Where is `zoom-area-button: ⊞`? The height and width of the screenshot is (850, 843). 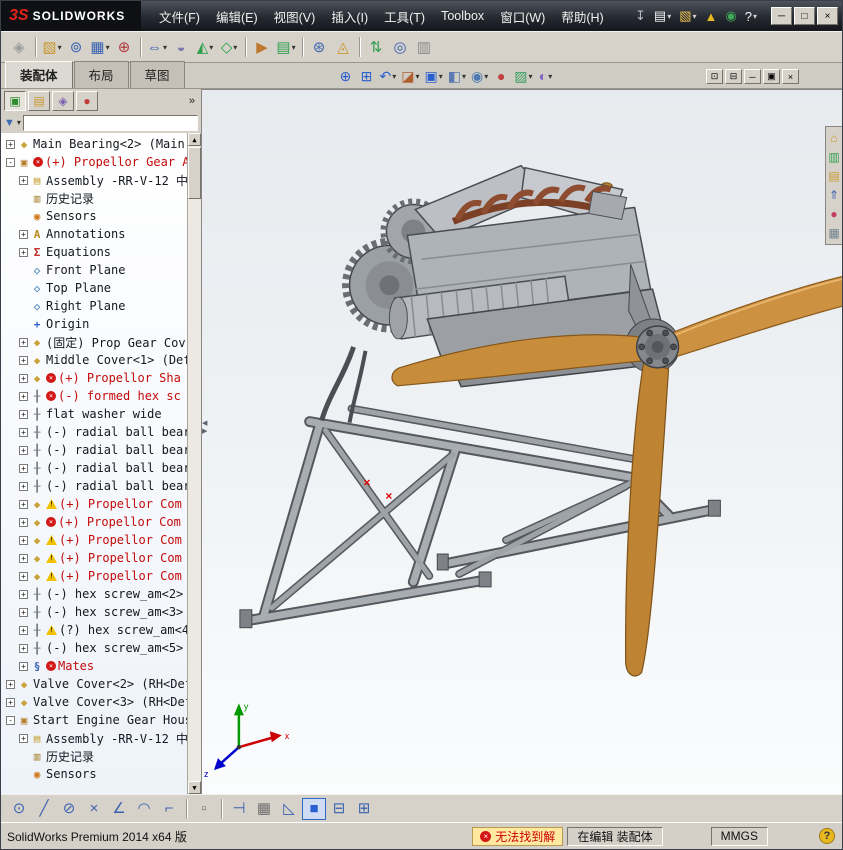
zoom-area-button: ⊞ is located at coordinates (367, 76).